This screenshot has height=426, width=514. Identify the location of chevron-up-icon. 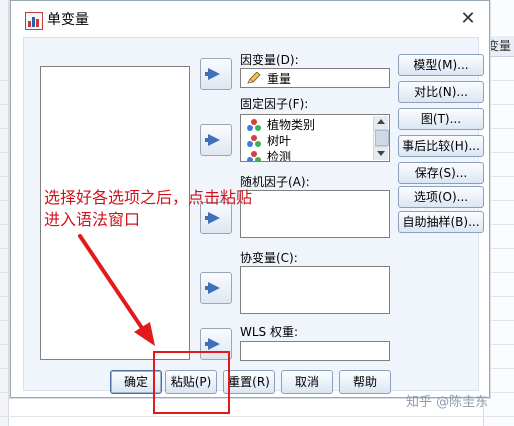
(381, 121).